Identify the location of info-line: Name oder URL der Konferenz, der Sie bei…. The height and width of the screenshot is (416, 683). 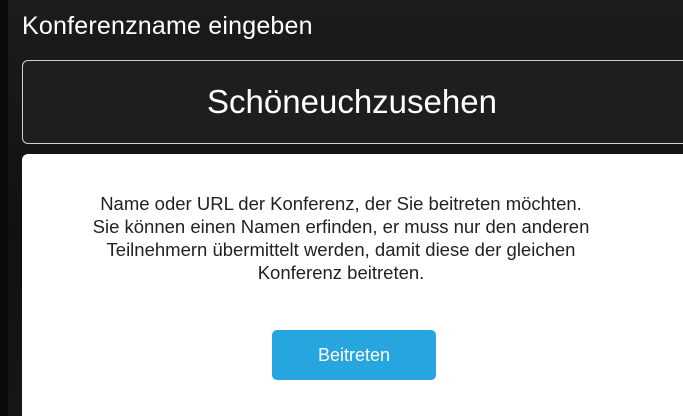
(341, 203).